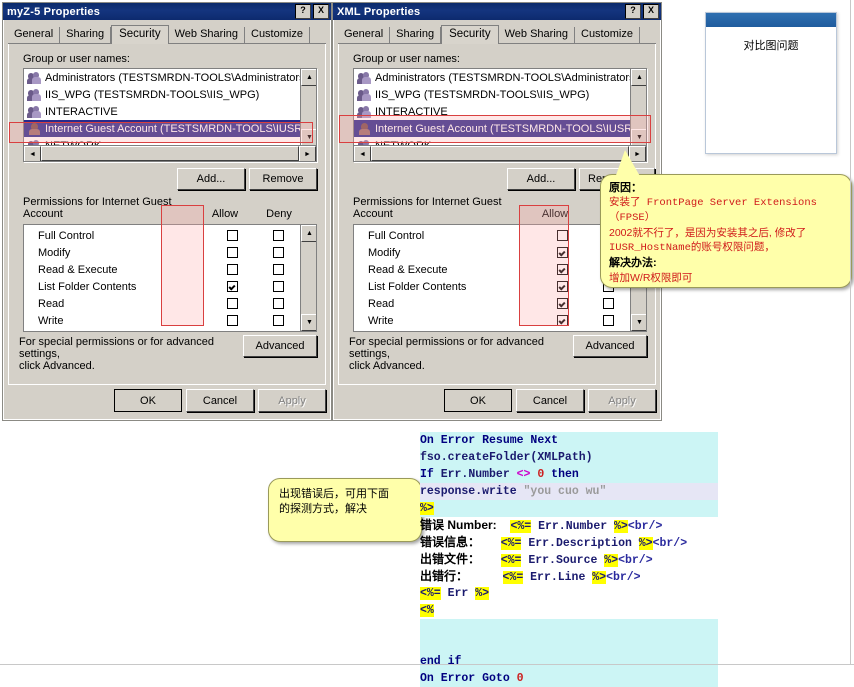 The image size is (854, 687). I want to click on permissions-vscrollbar: ▲ ▼, so click(308, 278).